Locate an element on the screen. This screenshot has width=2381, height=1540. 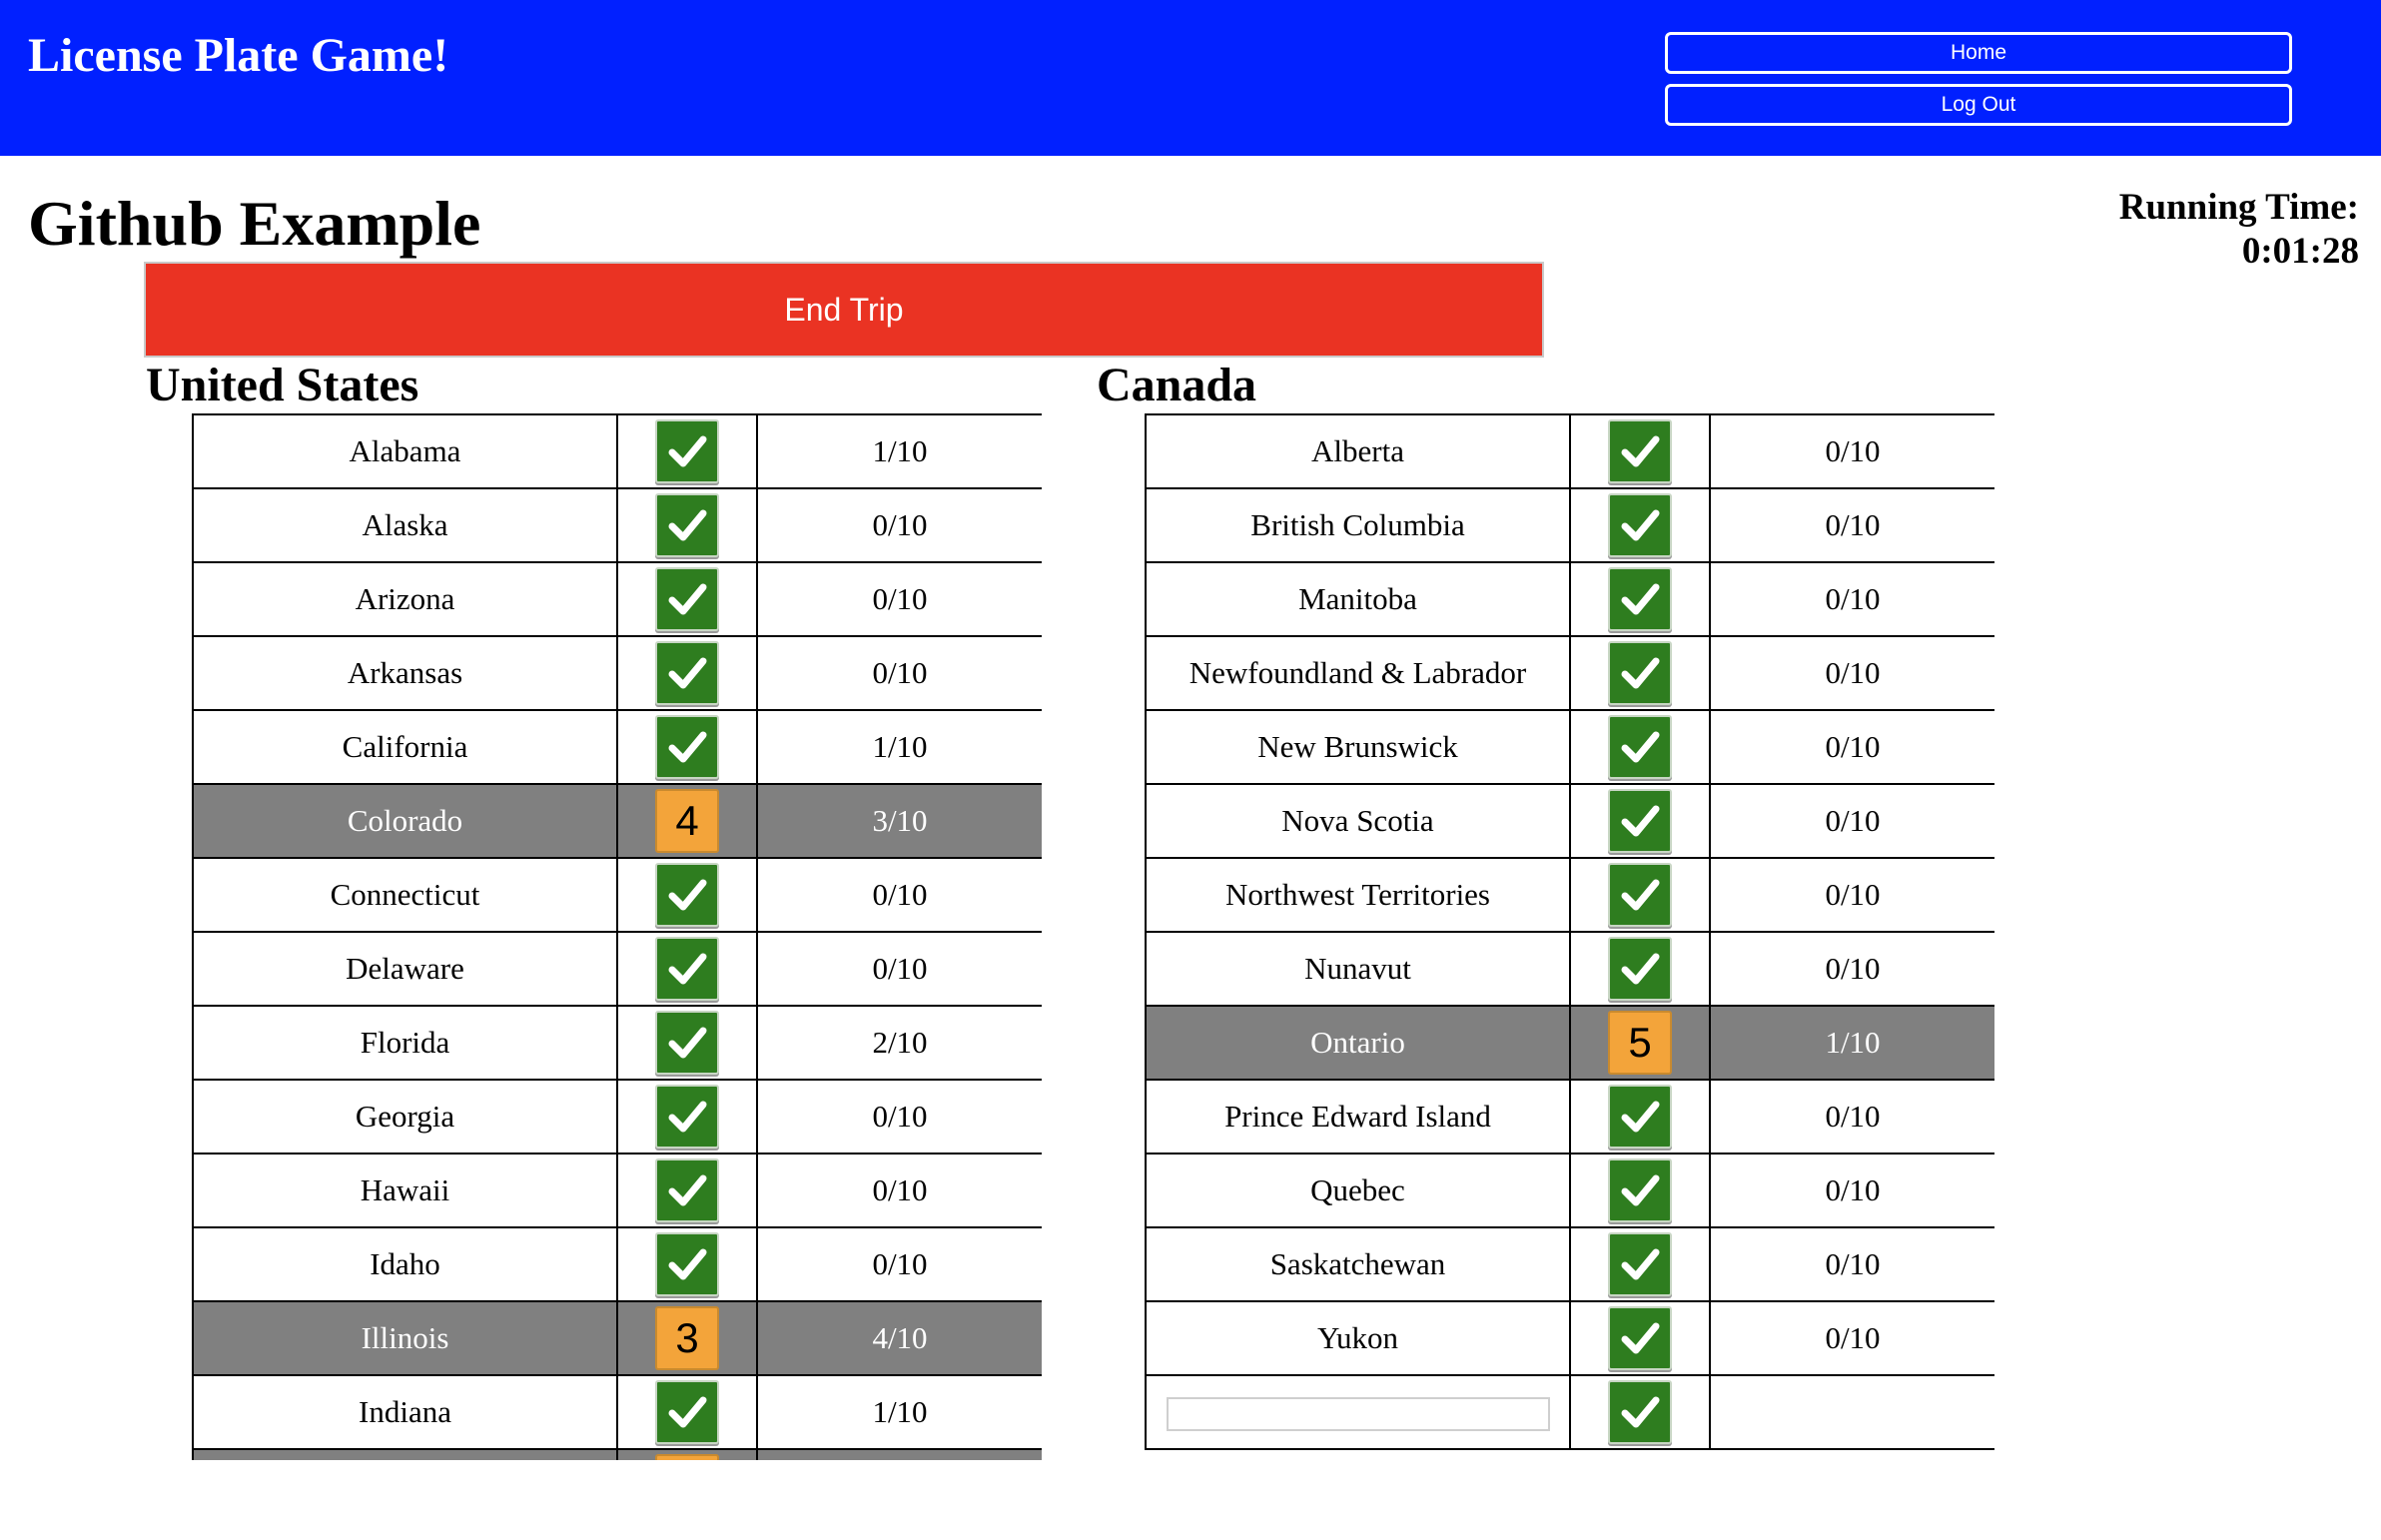
region-name: Saskatchewan is located at coordinates (1357, 1263).